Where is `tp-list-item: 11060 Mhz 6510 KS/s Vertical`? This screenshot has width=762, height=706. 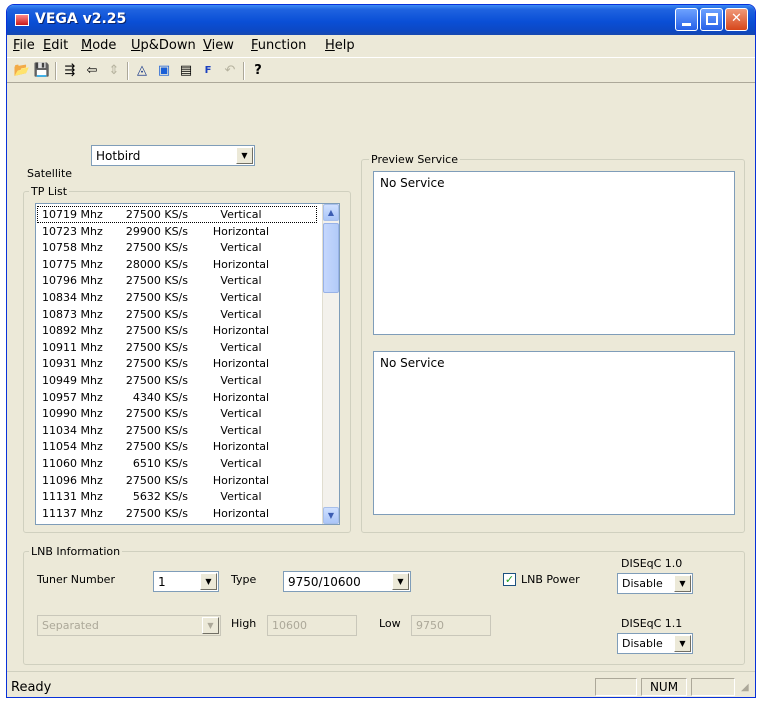
tp-list-item: 11060 Mhz 6510 KS/s Vertical is located at coordinates (177, 463).